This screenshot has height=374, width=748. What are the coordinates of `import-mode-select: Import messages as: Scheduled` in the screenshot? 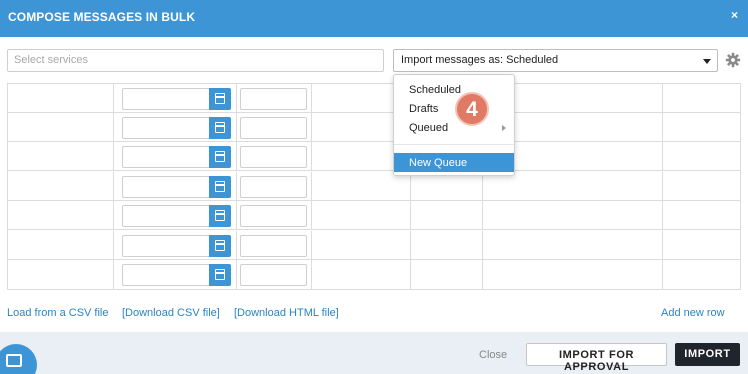 It's located at (555, 60).